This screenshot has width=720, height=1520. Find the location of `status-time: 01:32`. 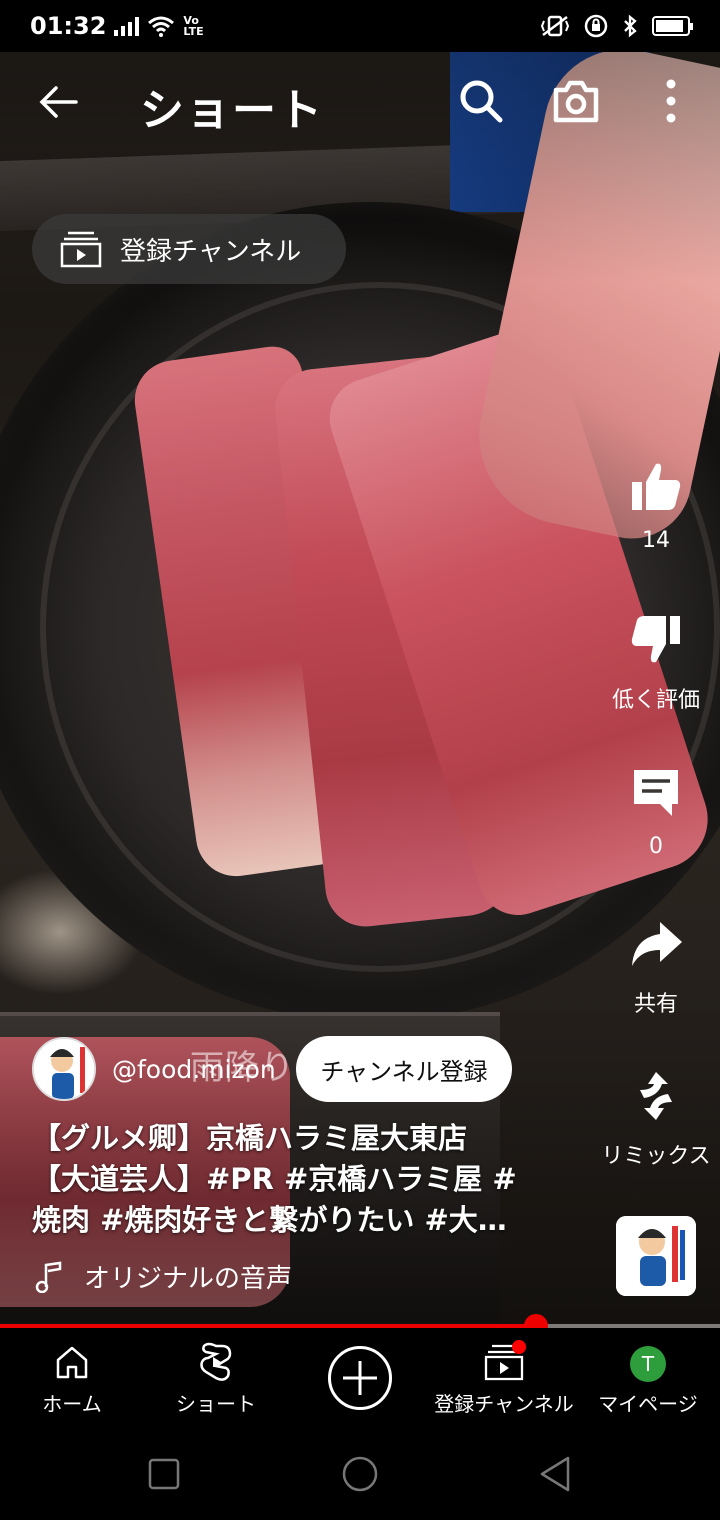

status-time: 01:32 is located at coordinates (68, 26).